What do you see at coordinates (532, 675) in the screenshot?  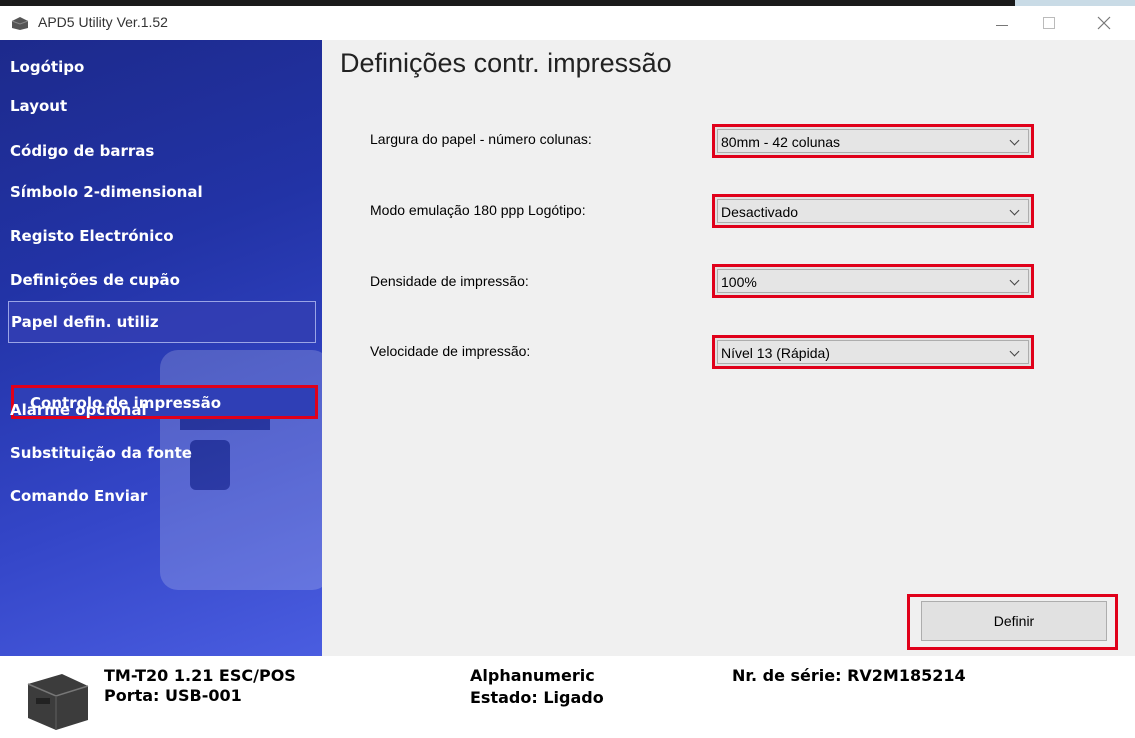 I see `printer-mode: Alphanumeric` at bounding box center [532, 675].